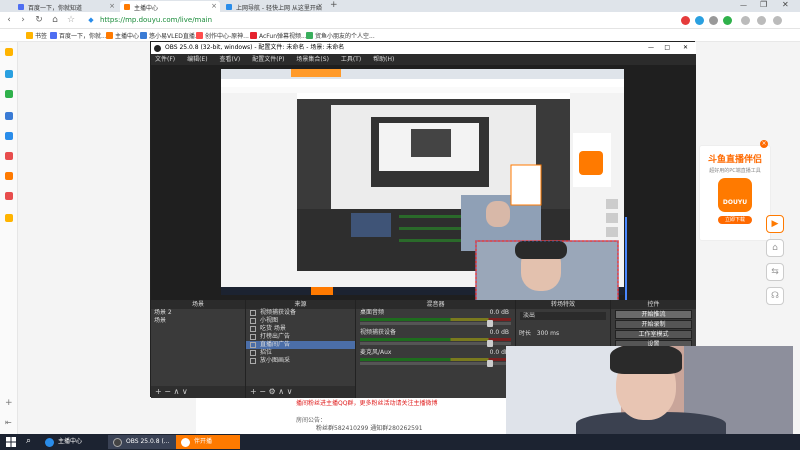  I want to click on acfun-icon, so click(253, 35).